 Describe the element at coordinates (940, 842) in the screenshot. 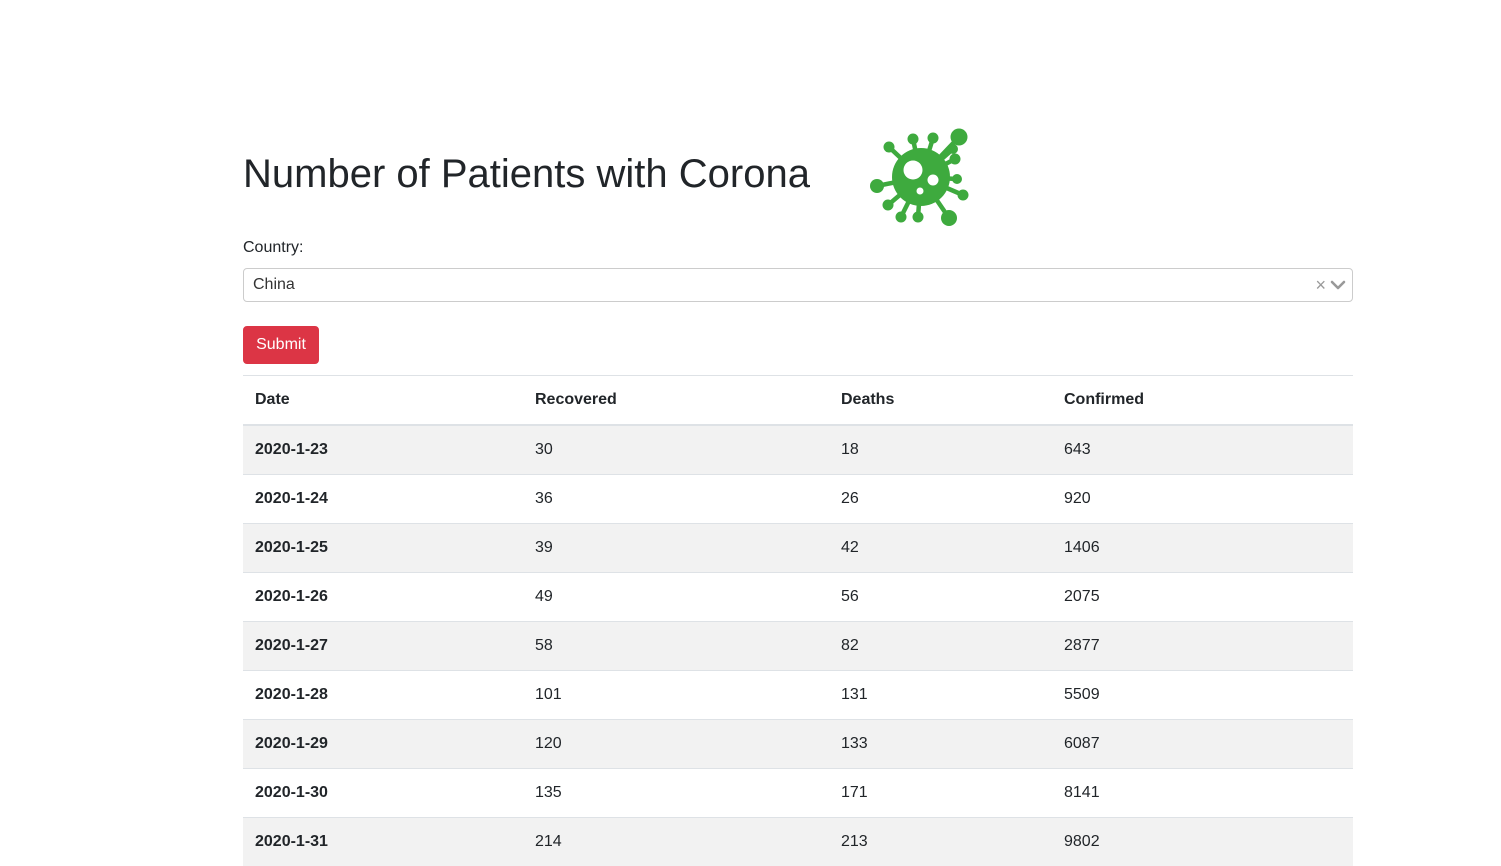

I see `deaths-cell: 213` at that location.